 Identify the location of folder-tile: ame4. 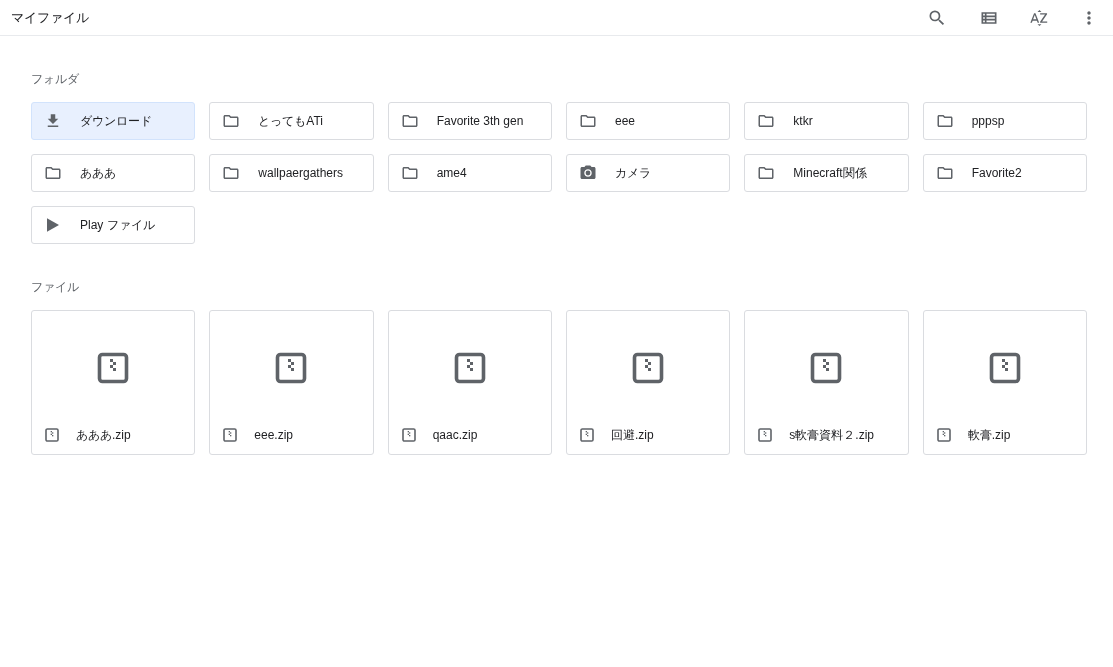
(469, 173).